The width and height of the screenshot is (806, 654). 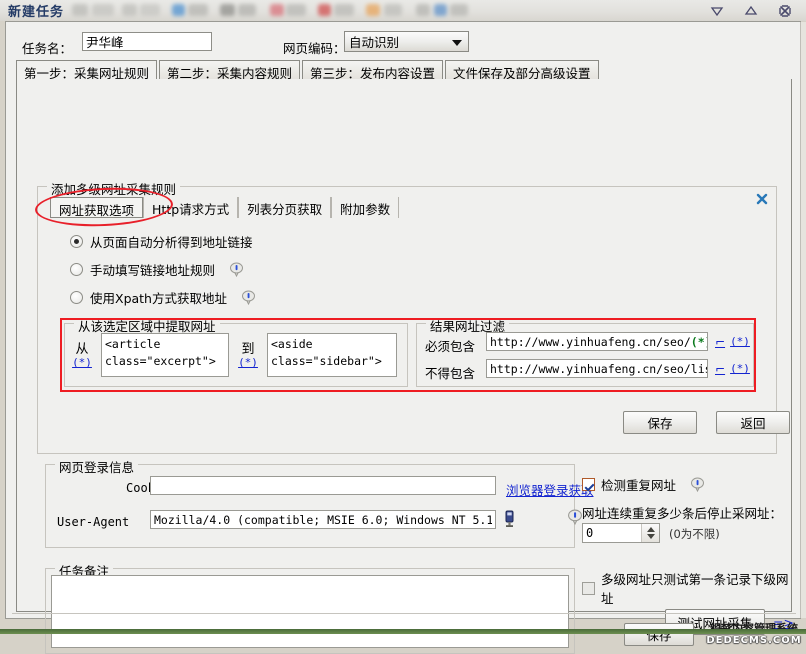 I want to click on detect-duplicate-checkbox, so click(x=588, y=484).